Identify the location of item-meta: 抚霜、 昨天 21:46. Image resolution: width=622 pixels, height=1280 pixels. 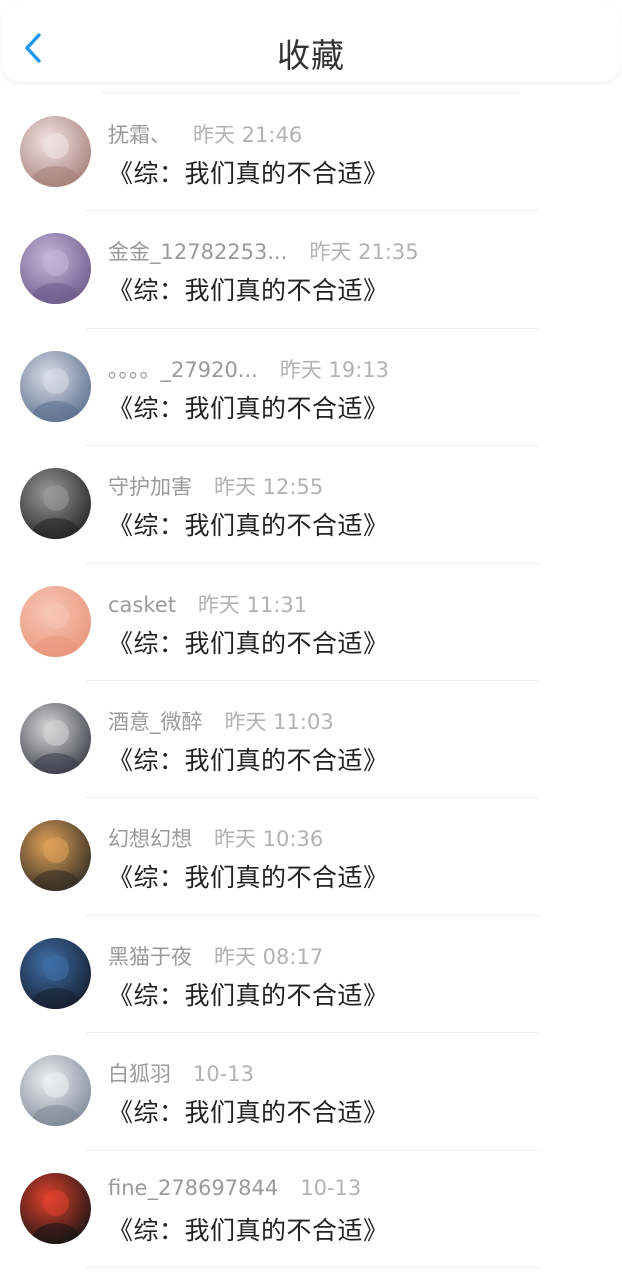
(205, 133).